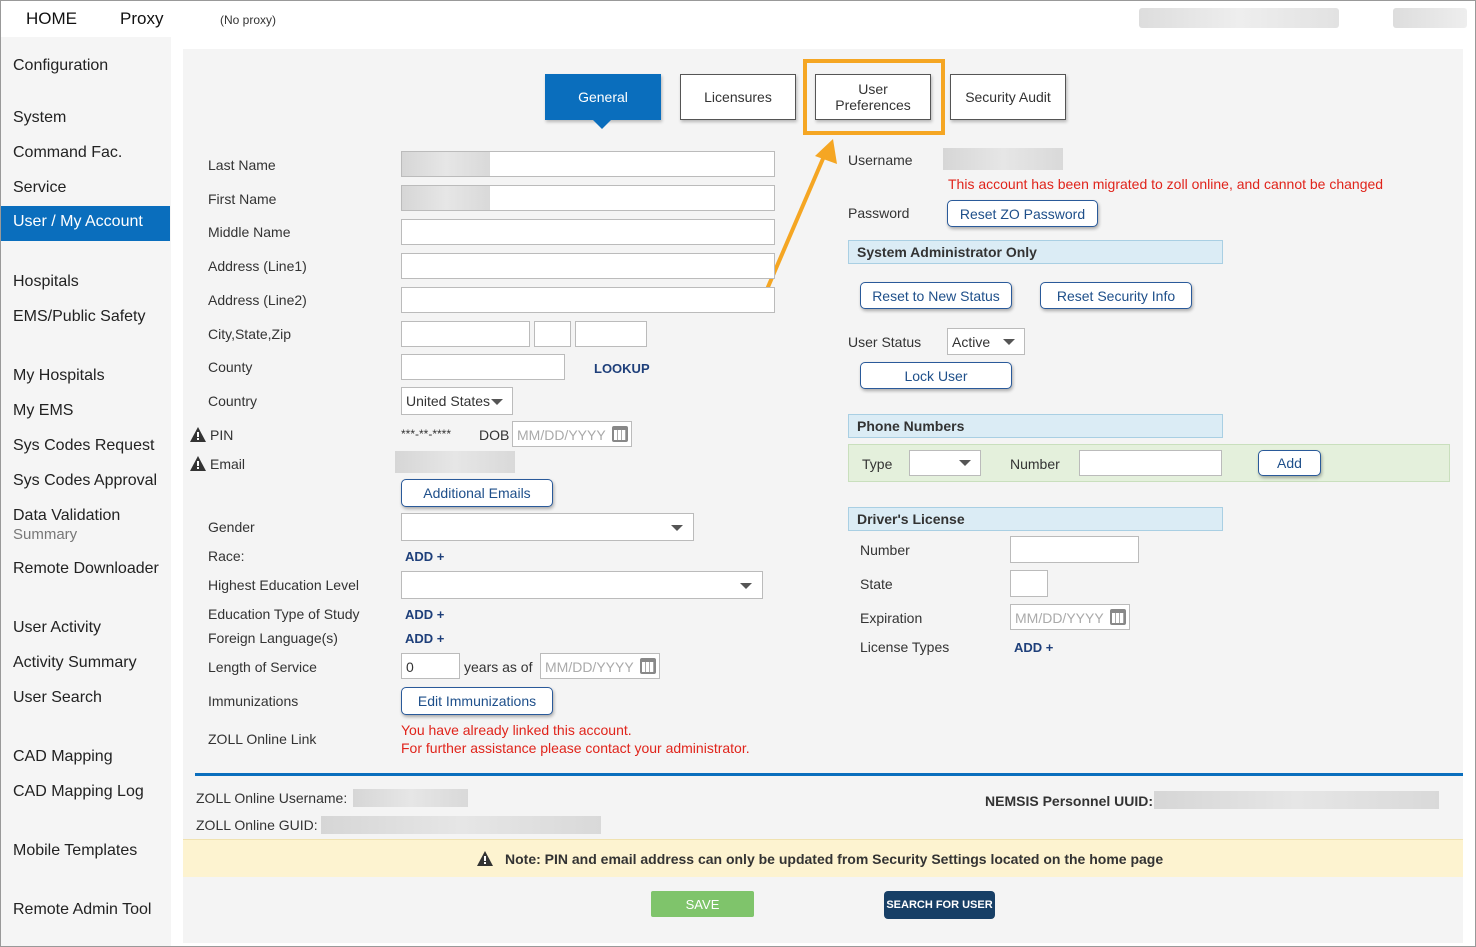 This screenshot has width=1476, height=947. Describe the element at coordinates (39, 188) in the screenshot. I see `sidebar-item-service: Service` at that location.